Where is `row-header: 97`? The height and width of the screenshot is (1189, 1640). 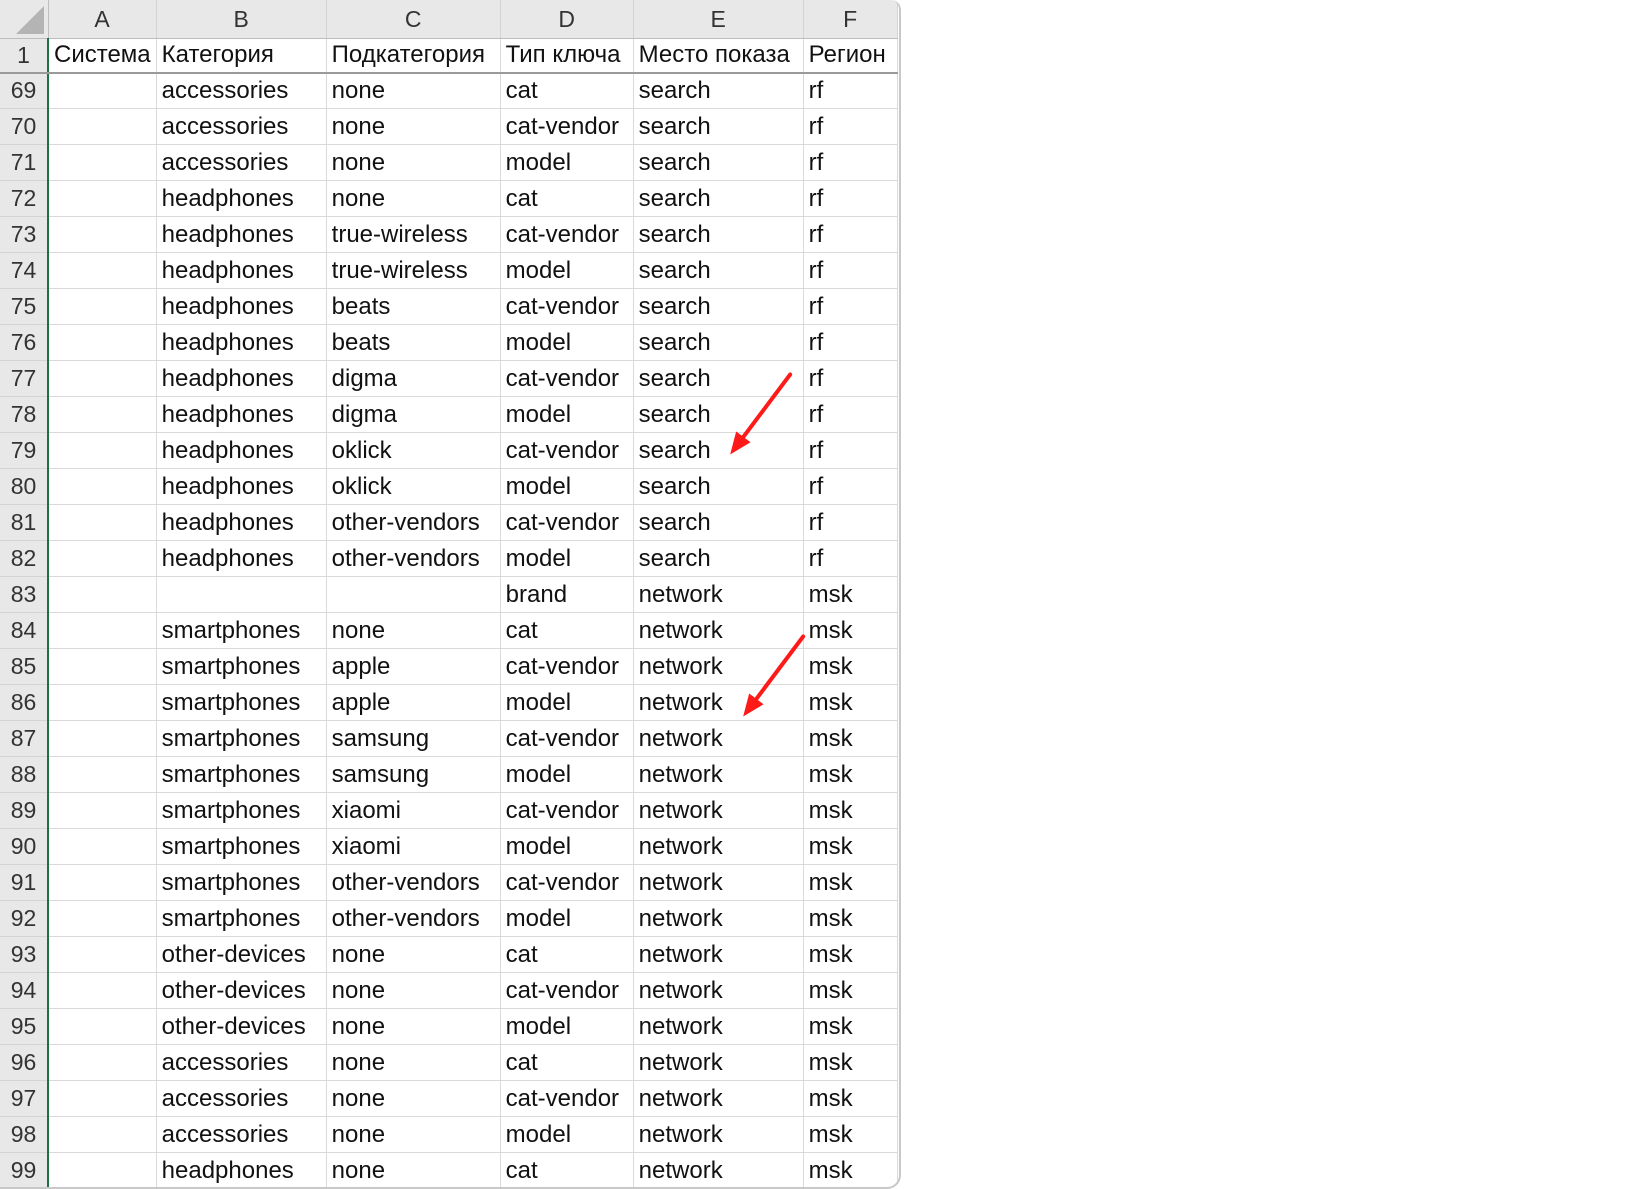 row-header: 97 is located at coordinates (24, 1098).